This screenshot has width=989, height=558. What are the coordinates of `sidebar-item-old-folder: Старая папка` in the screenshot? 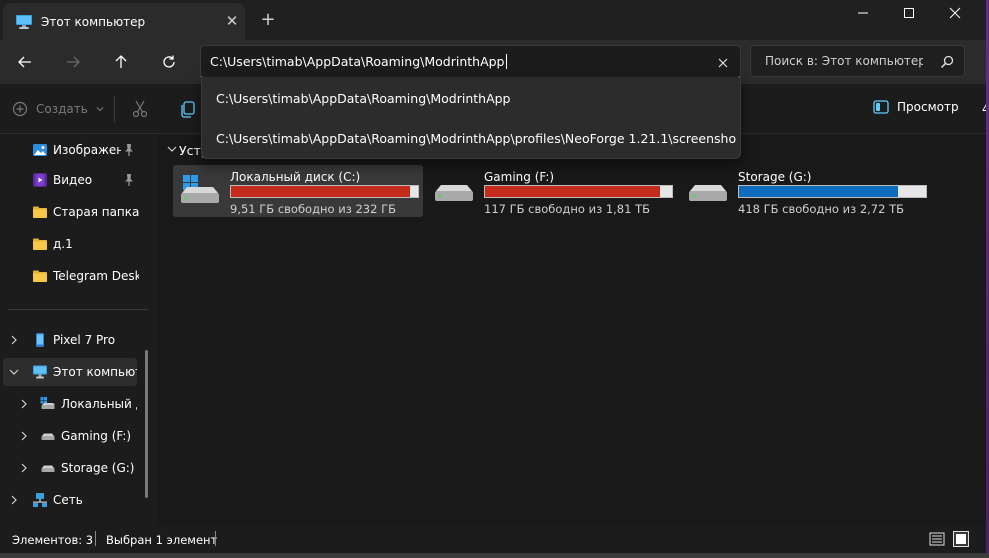 It's located at (70, 212).